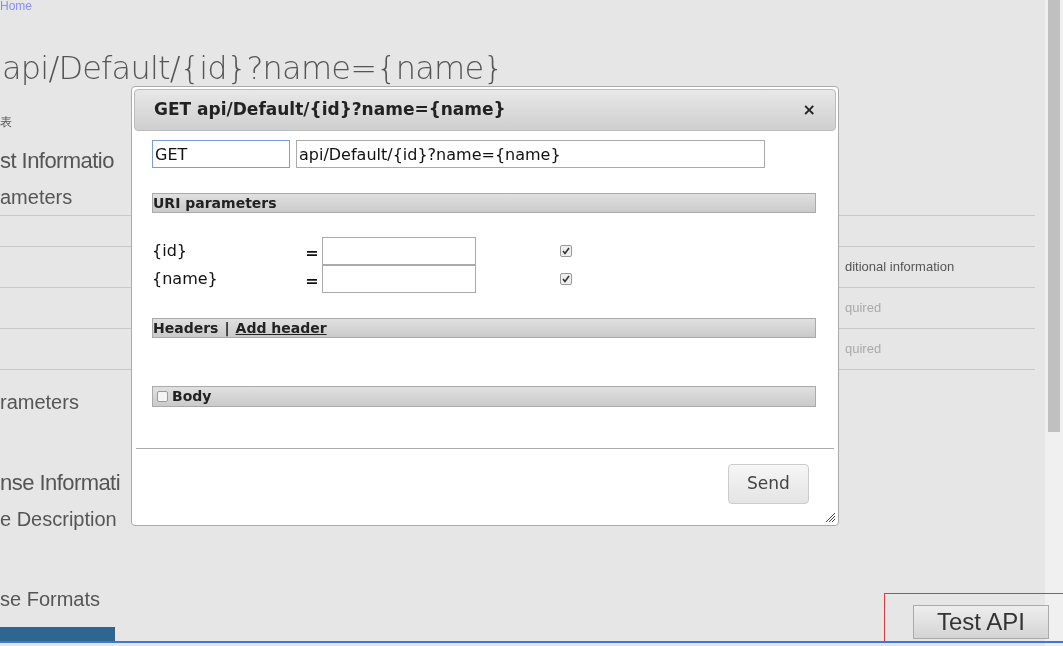  Describe the element at coordinates (221, 154) in the screenshot. I see `method-field: GET` at that location.